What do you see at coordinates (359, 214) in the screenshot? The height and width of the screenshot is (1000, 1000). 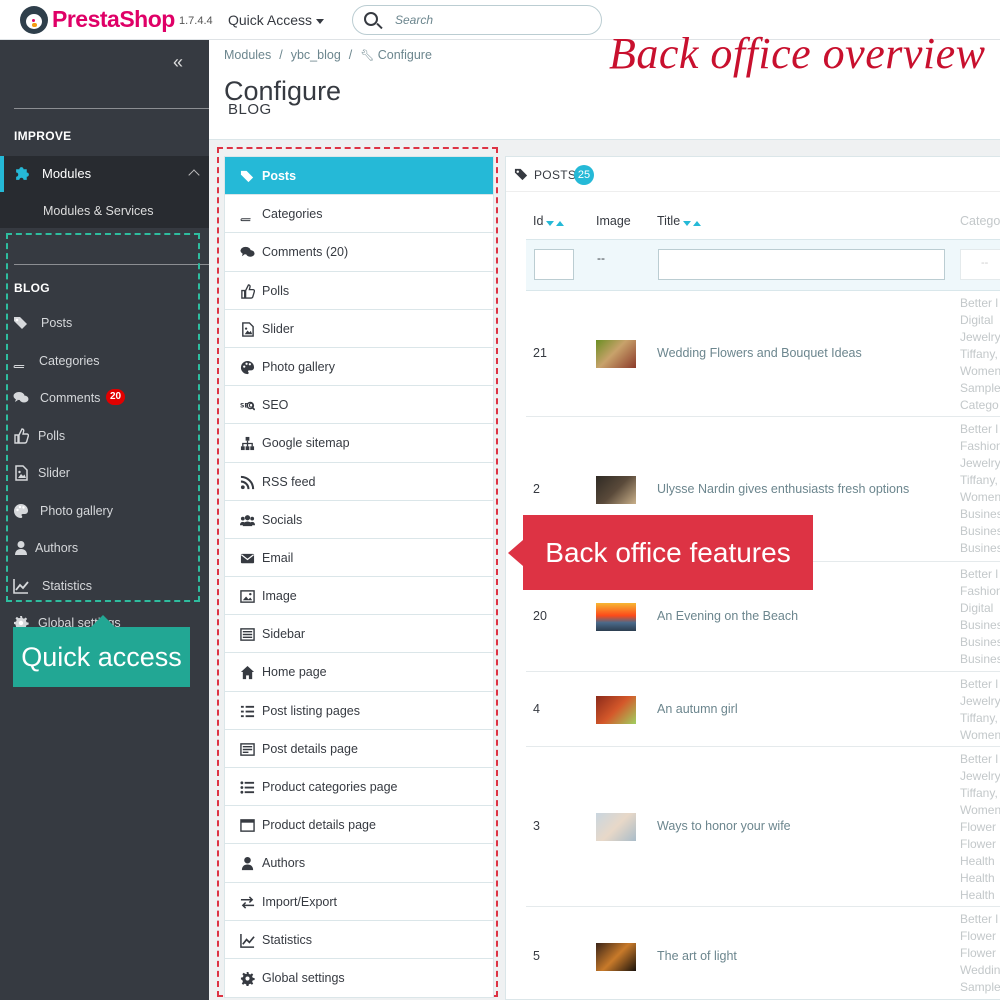 I see `feature-menu-item-categories: Categories` at bounding box center [359, 214].